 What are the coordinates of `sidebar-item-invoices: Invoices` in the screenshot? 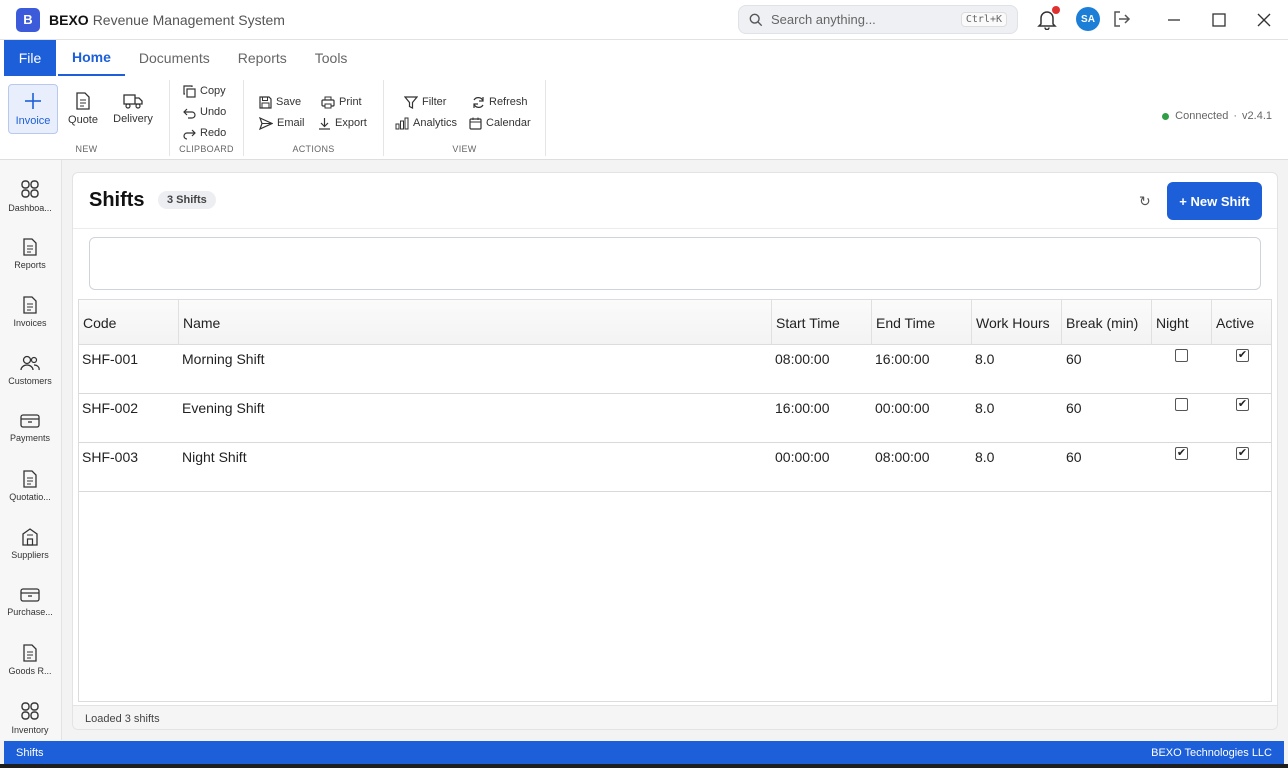 It's located at (30, 312).